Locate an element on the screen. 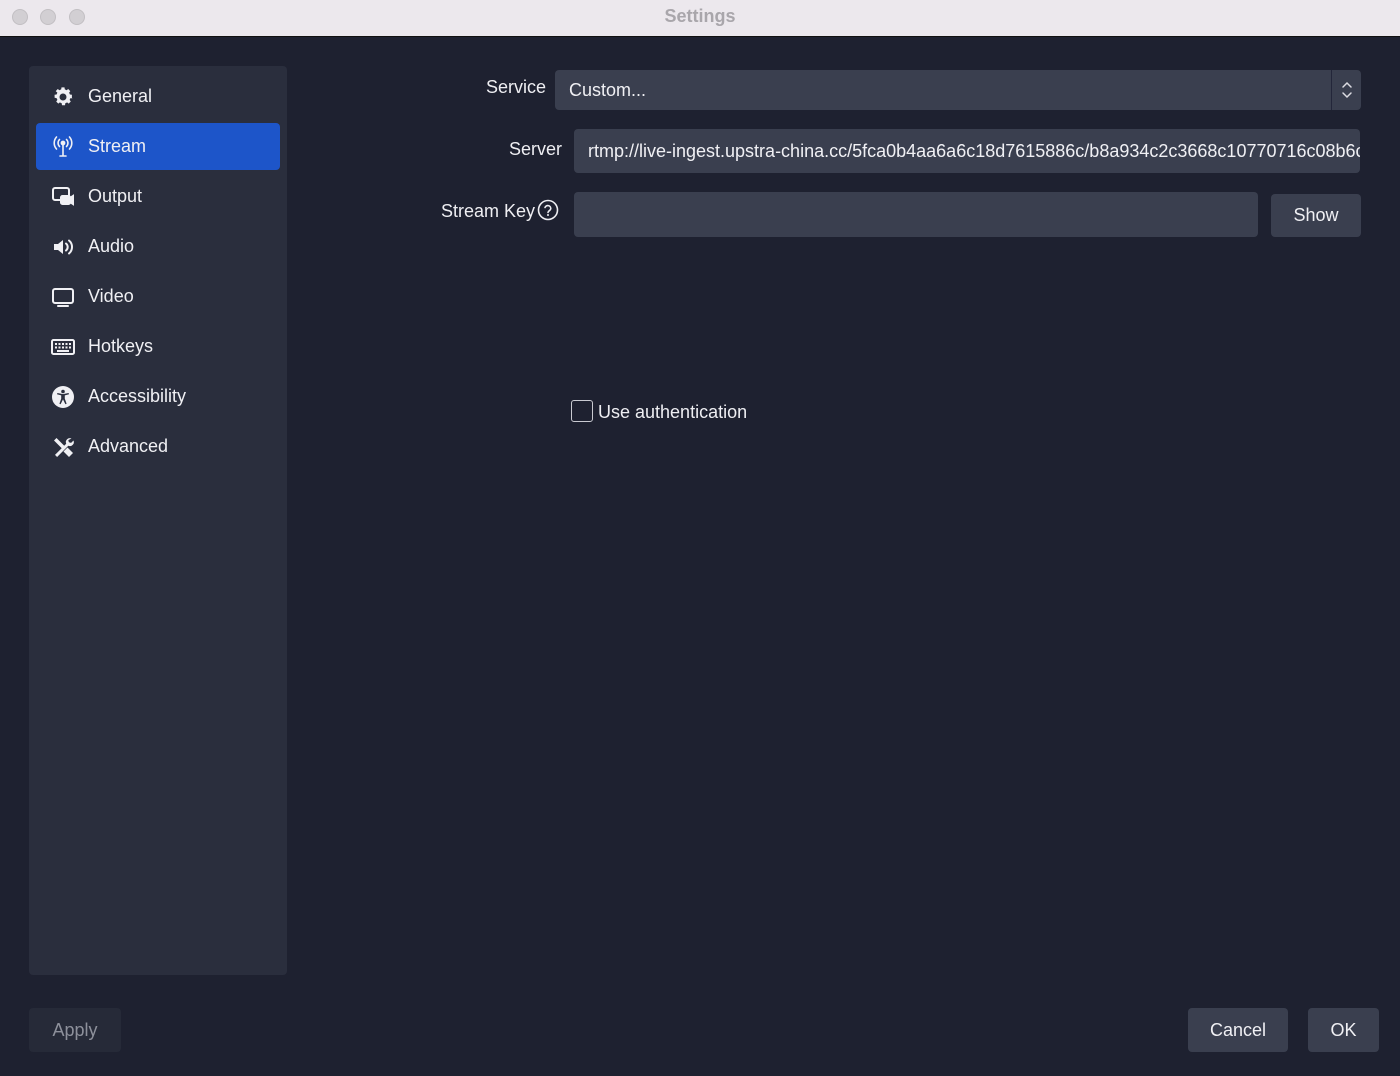 This screenshot has width=1400, height=1076. sidebar-item-label: Video is located at coordinates (111, 296).